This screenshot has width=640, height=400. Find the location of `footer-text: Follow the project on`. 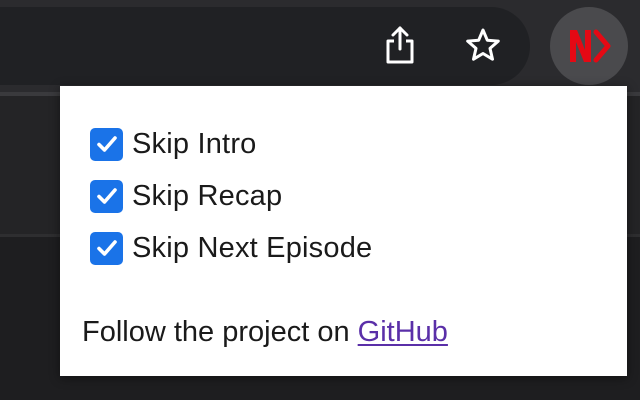

footer-text: Follow the project on is located at coordinates (220, 332).